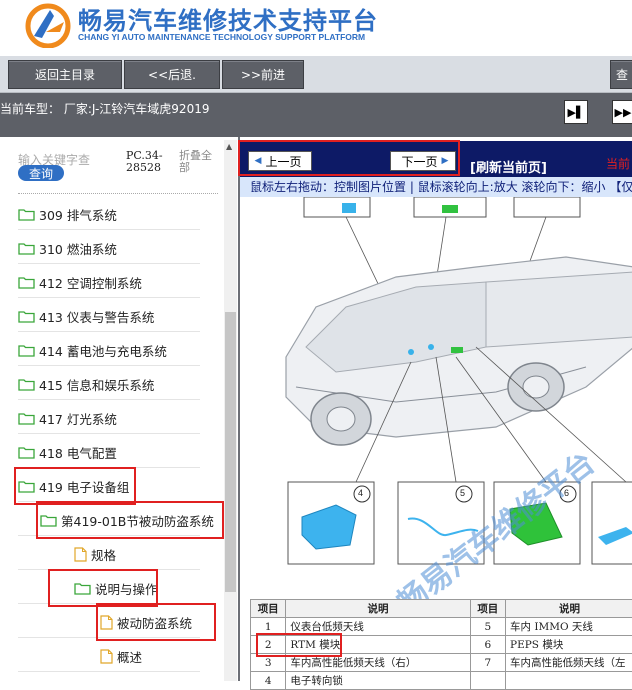 This screenshot has width=632, height=690. Describe the element at coordinates (316, 74) in the screenshot. I see `toolbar: 返回主目录 <<后退. >>前进 查` at that location.